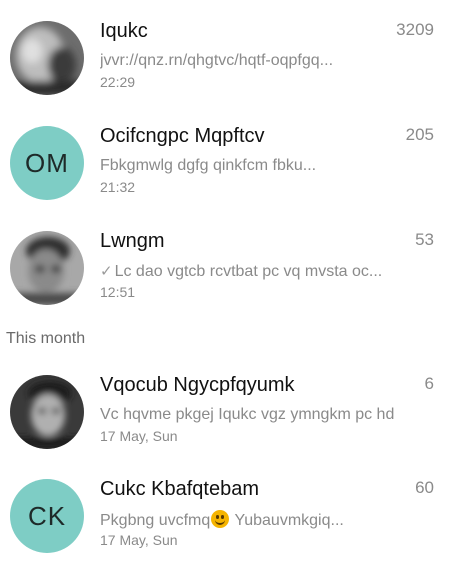 The width and height of the screenshot is (450, 578). What do you see at coordinates (132, 241) in the screenshot?
I see `chat-name: Lwngm` at bounding box center [132, 241].